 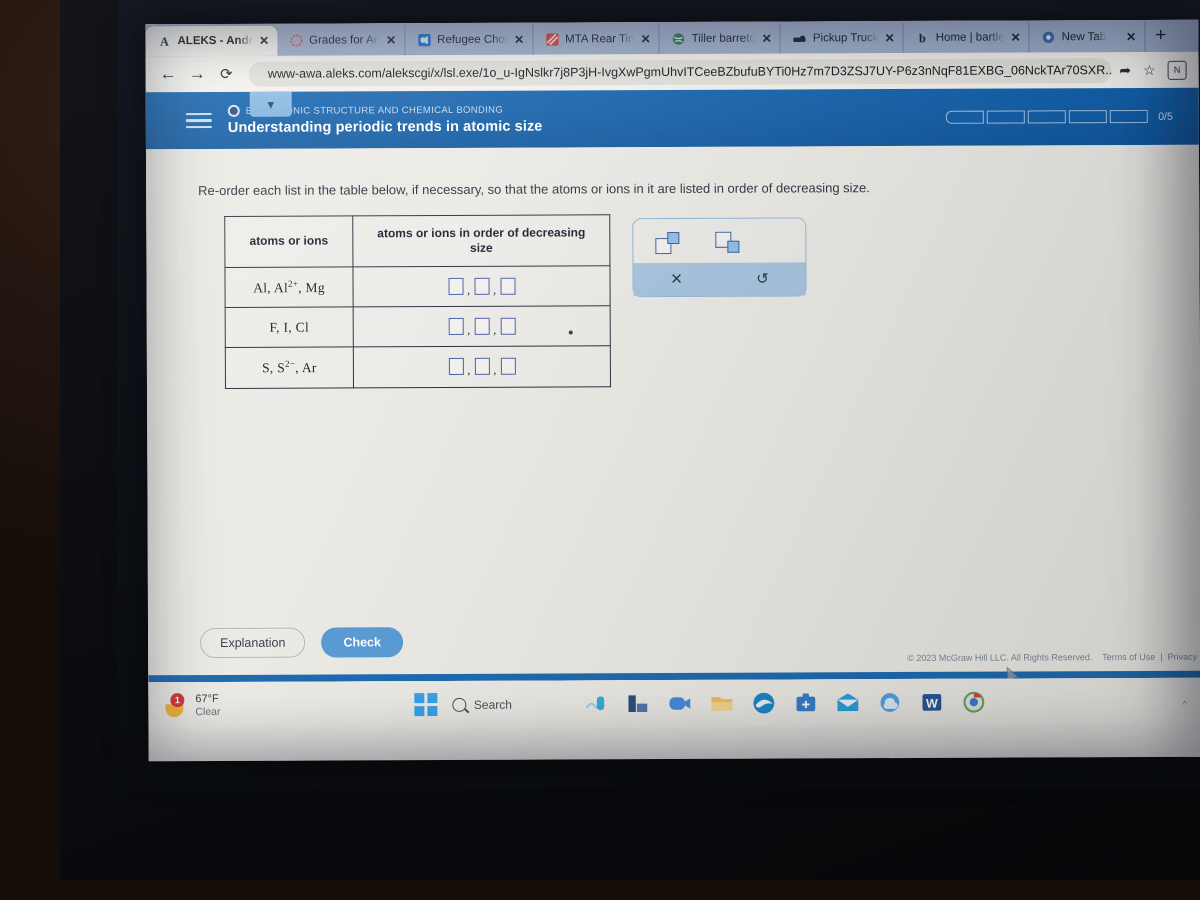 I want to click on row-marker-dot, so click(x=570, y=332).